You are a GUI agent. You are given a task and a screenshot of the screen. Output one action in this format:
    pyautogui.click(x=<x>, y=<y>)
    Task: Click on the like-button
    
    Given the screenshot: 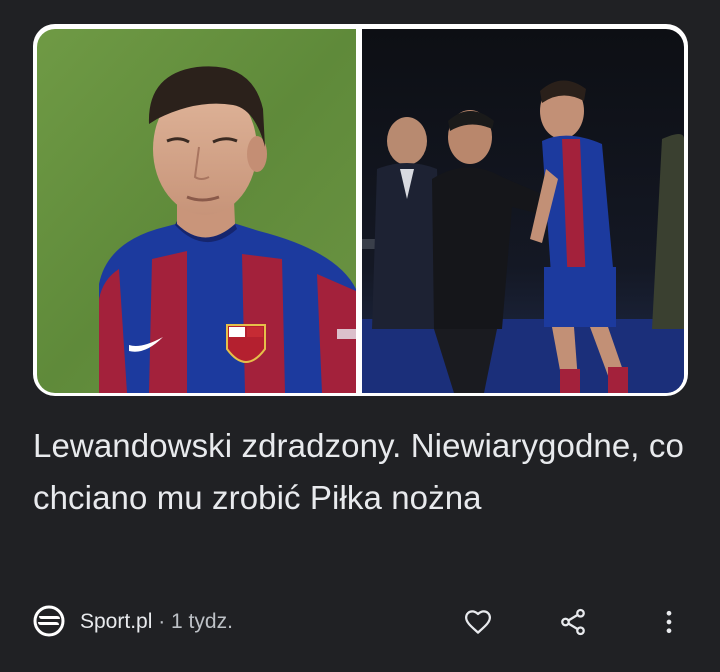 What is the action you would take?
    pyautogui.click(x=478, y=622)
    